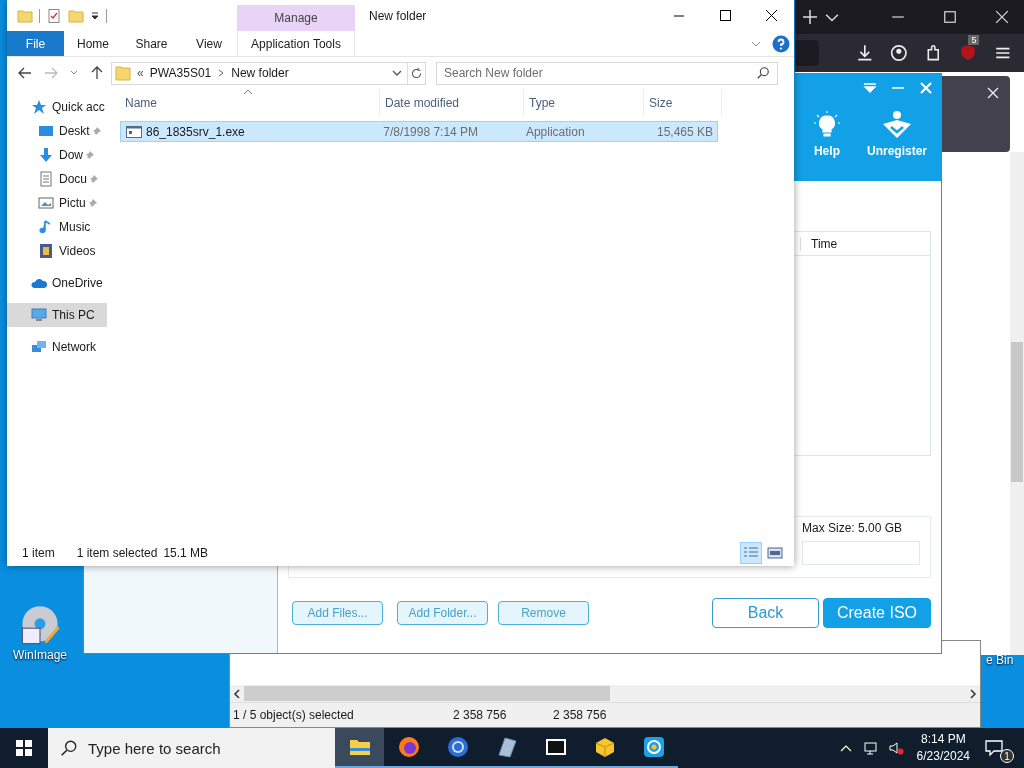 The image size is (1024, 768). I want to click on column-header: Name, so click(250, 103).